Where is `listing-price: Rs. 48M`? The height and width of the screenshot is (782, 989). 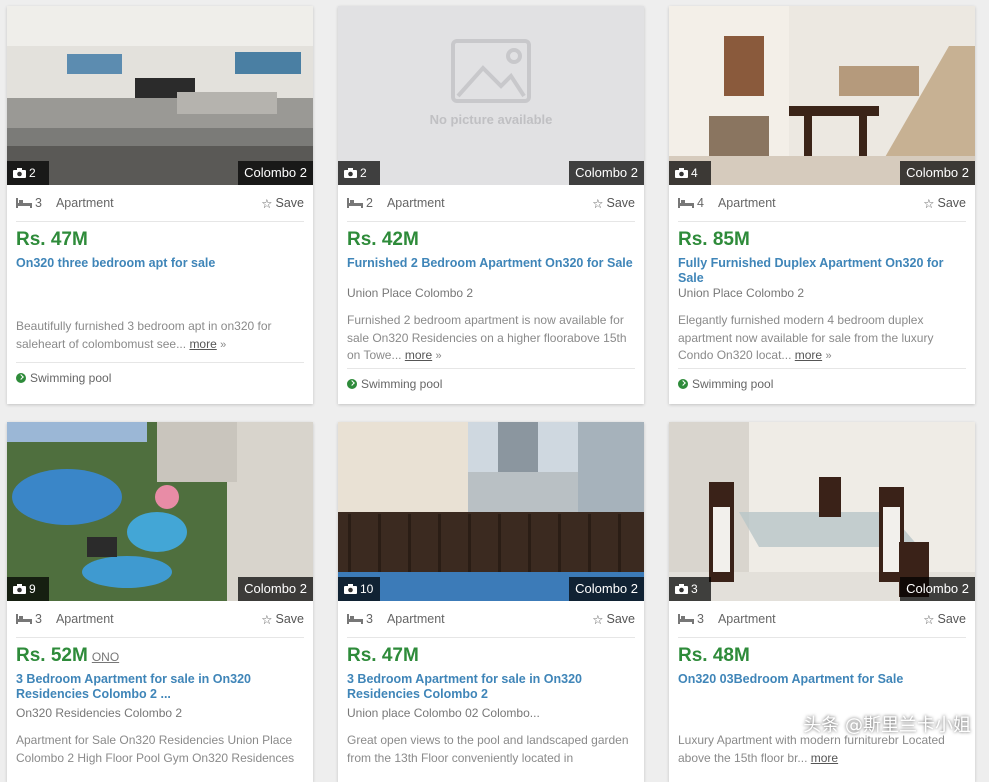 listing-price: Rs. 48M is located at coordinates (822, 656).